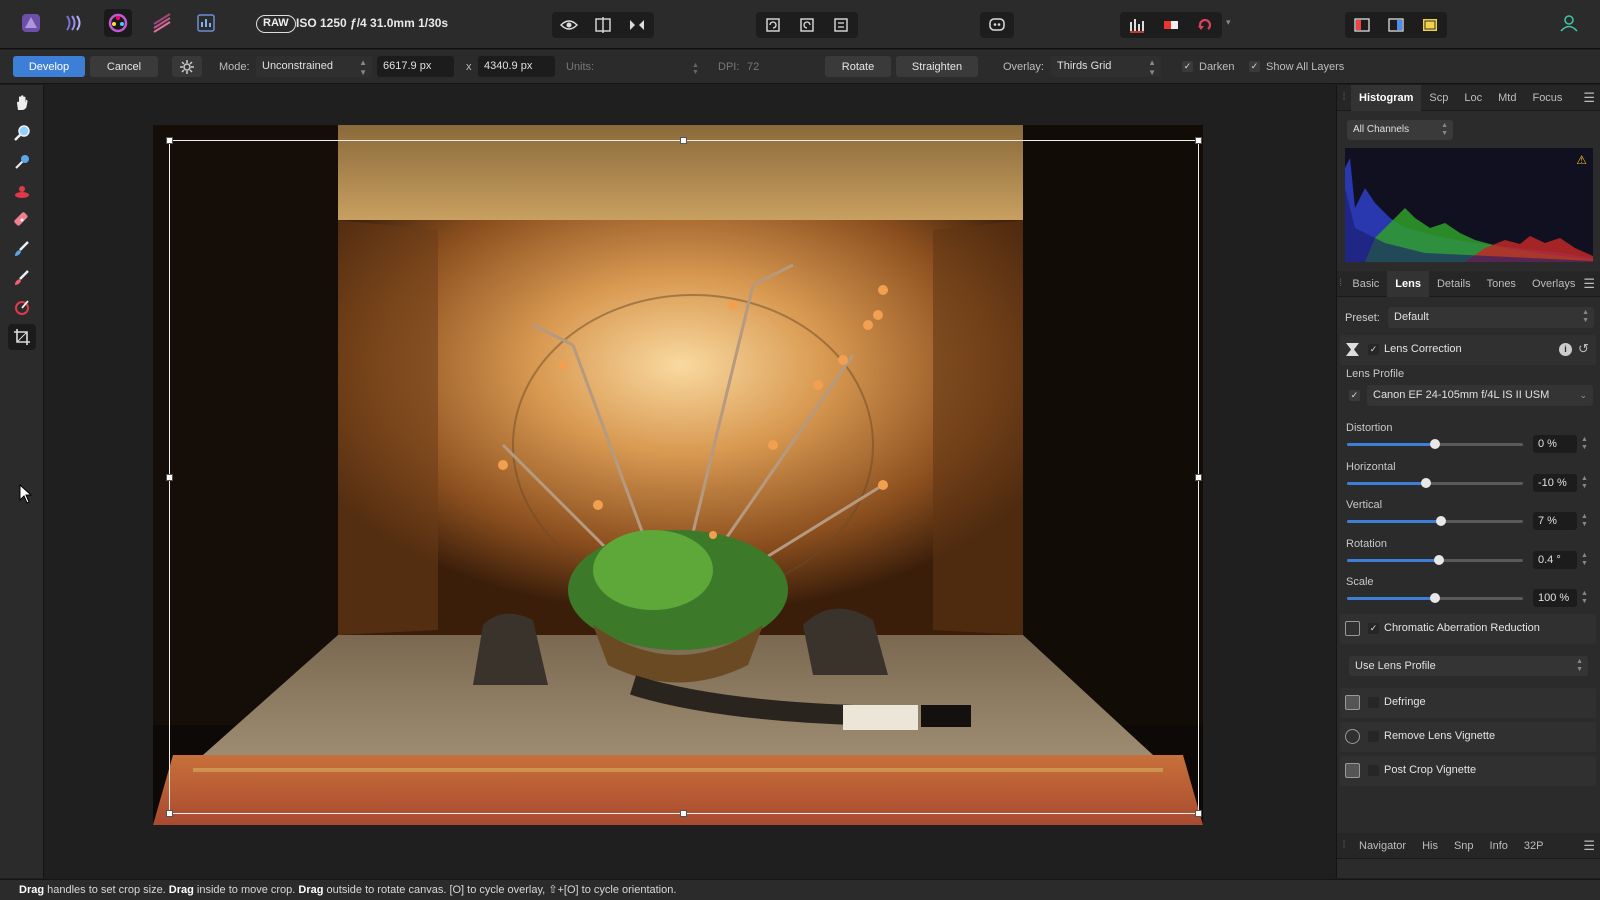 This screenshot has height=900, width=1600. Describe the element at coordinates (997, 25) in the screenshot. I see `assistant-icon` at that location.